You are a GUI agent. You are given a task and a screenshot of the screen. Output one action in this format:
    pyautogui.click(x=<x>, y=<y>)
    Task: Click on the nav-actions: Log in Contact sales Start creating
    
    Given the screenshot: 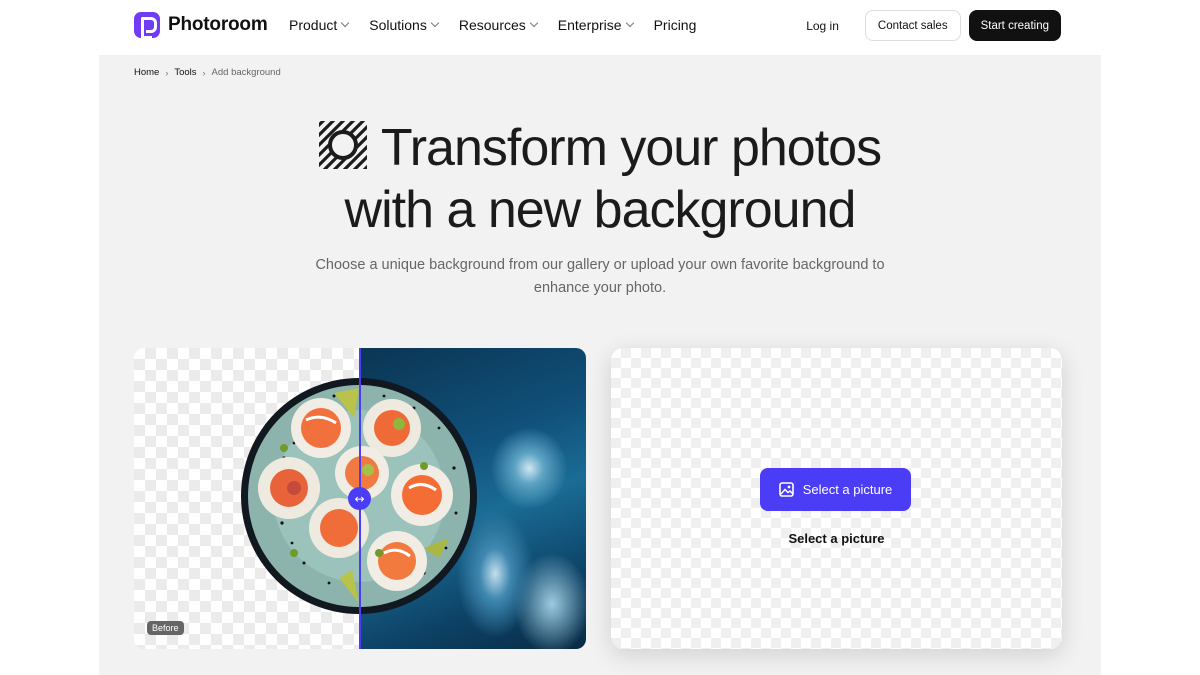 What is the action you would take?
    pyautogui.click(x=924, y=25)
    